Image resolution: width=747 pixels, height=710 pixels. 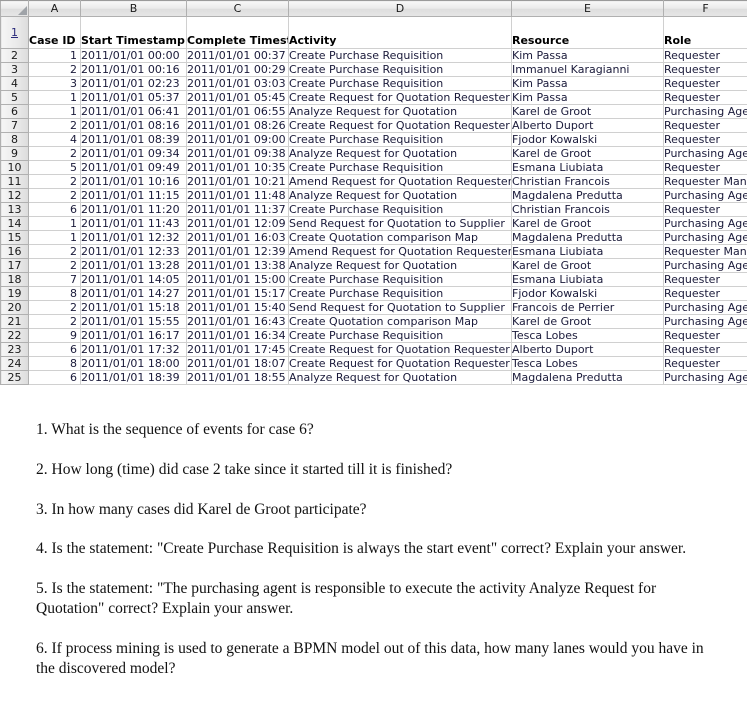 I want to click on cell-resource: Esmana Liubiata, so click(x=587, y=279).